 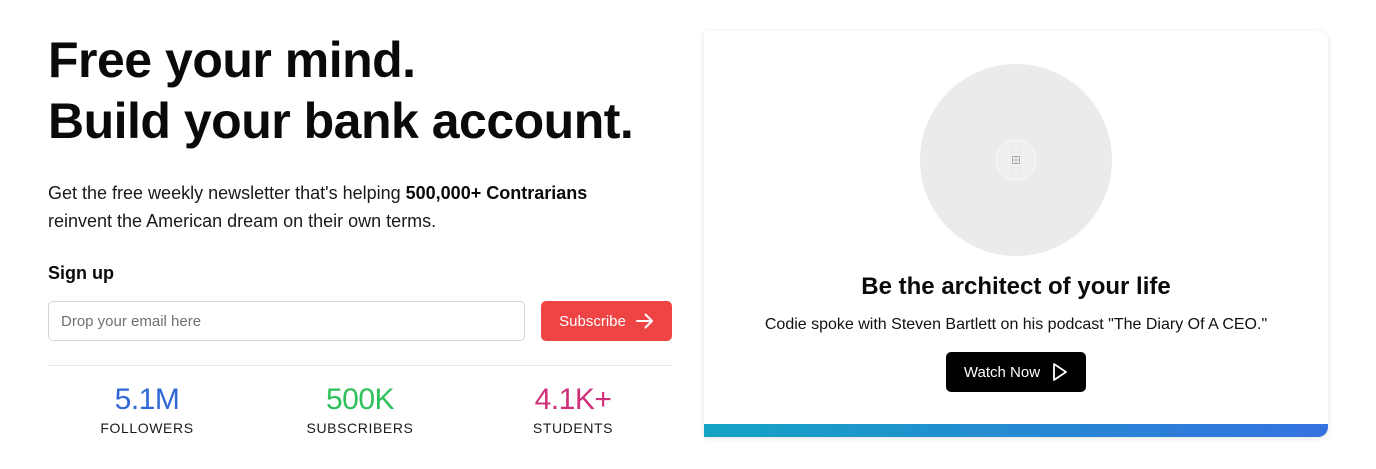 I want to click on headline-line-1: Free your mind., so click(x=232, y=60).